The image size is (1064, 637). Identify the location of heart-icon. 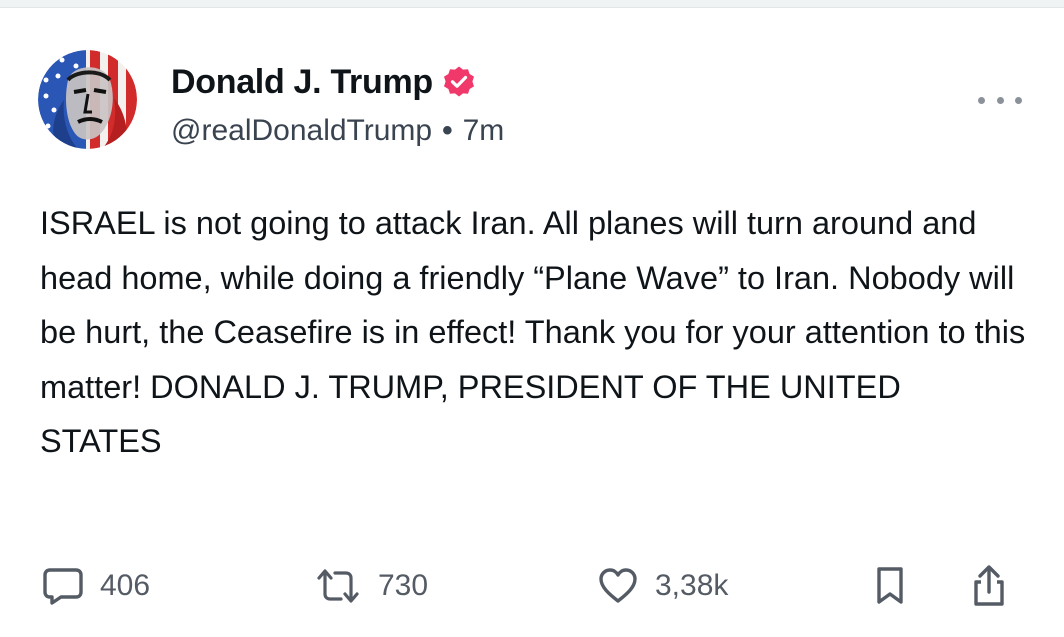
(618, 585).